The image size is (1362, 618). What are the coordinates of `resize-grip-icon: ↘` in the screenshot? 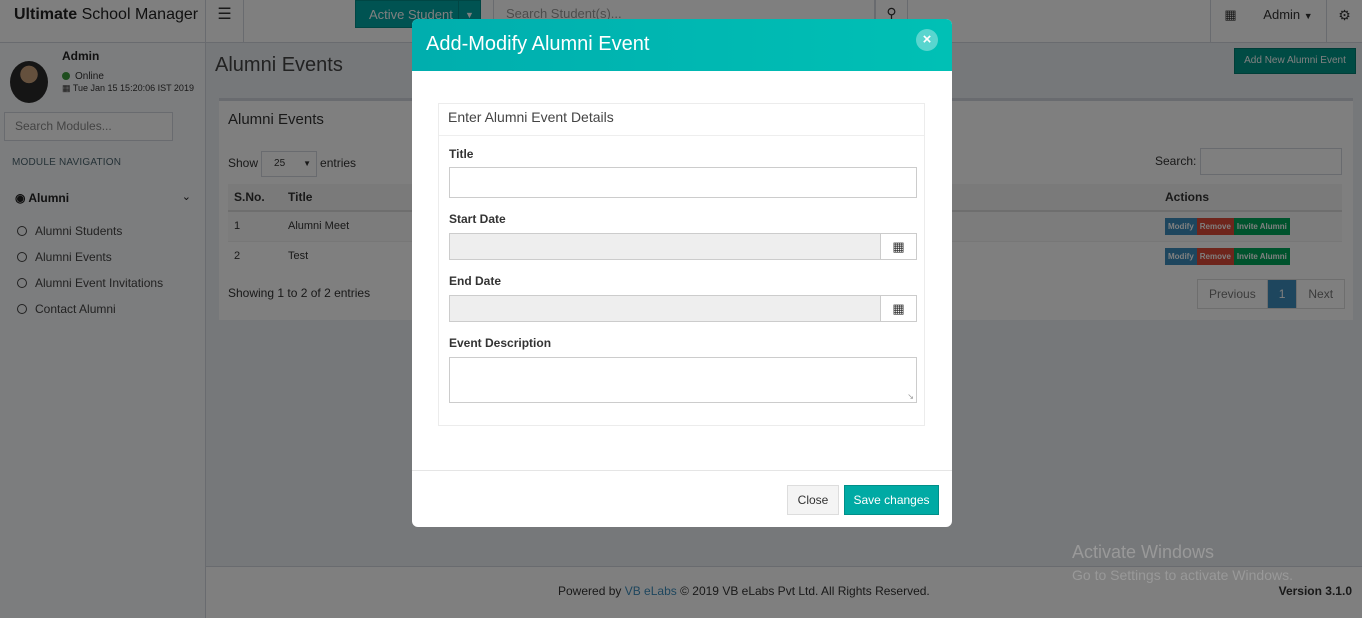 It's located at (910, 396).